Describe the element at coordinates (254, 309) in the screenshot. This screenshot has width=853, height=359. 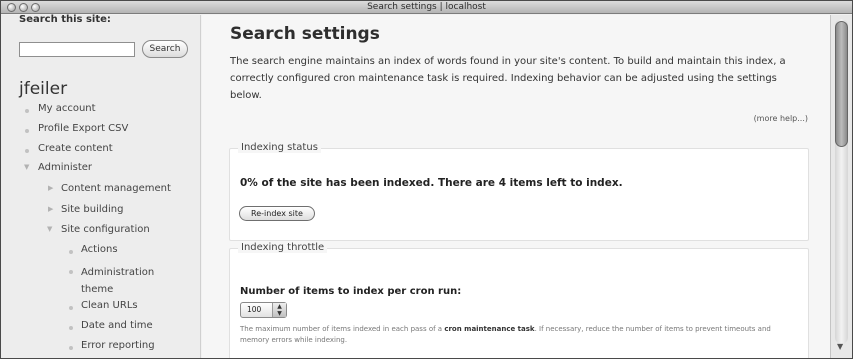
I see `select-value: 100` at that location.